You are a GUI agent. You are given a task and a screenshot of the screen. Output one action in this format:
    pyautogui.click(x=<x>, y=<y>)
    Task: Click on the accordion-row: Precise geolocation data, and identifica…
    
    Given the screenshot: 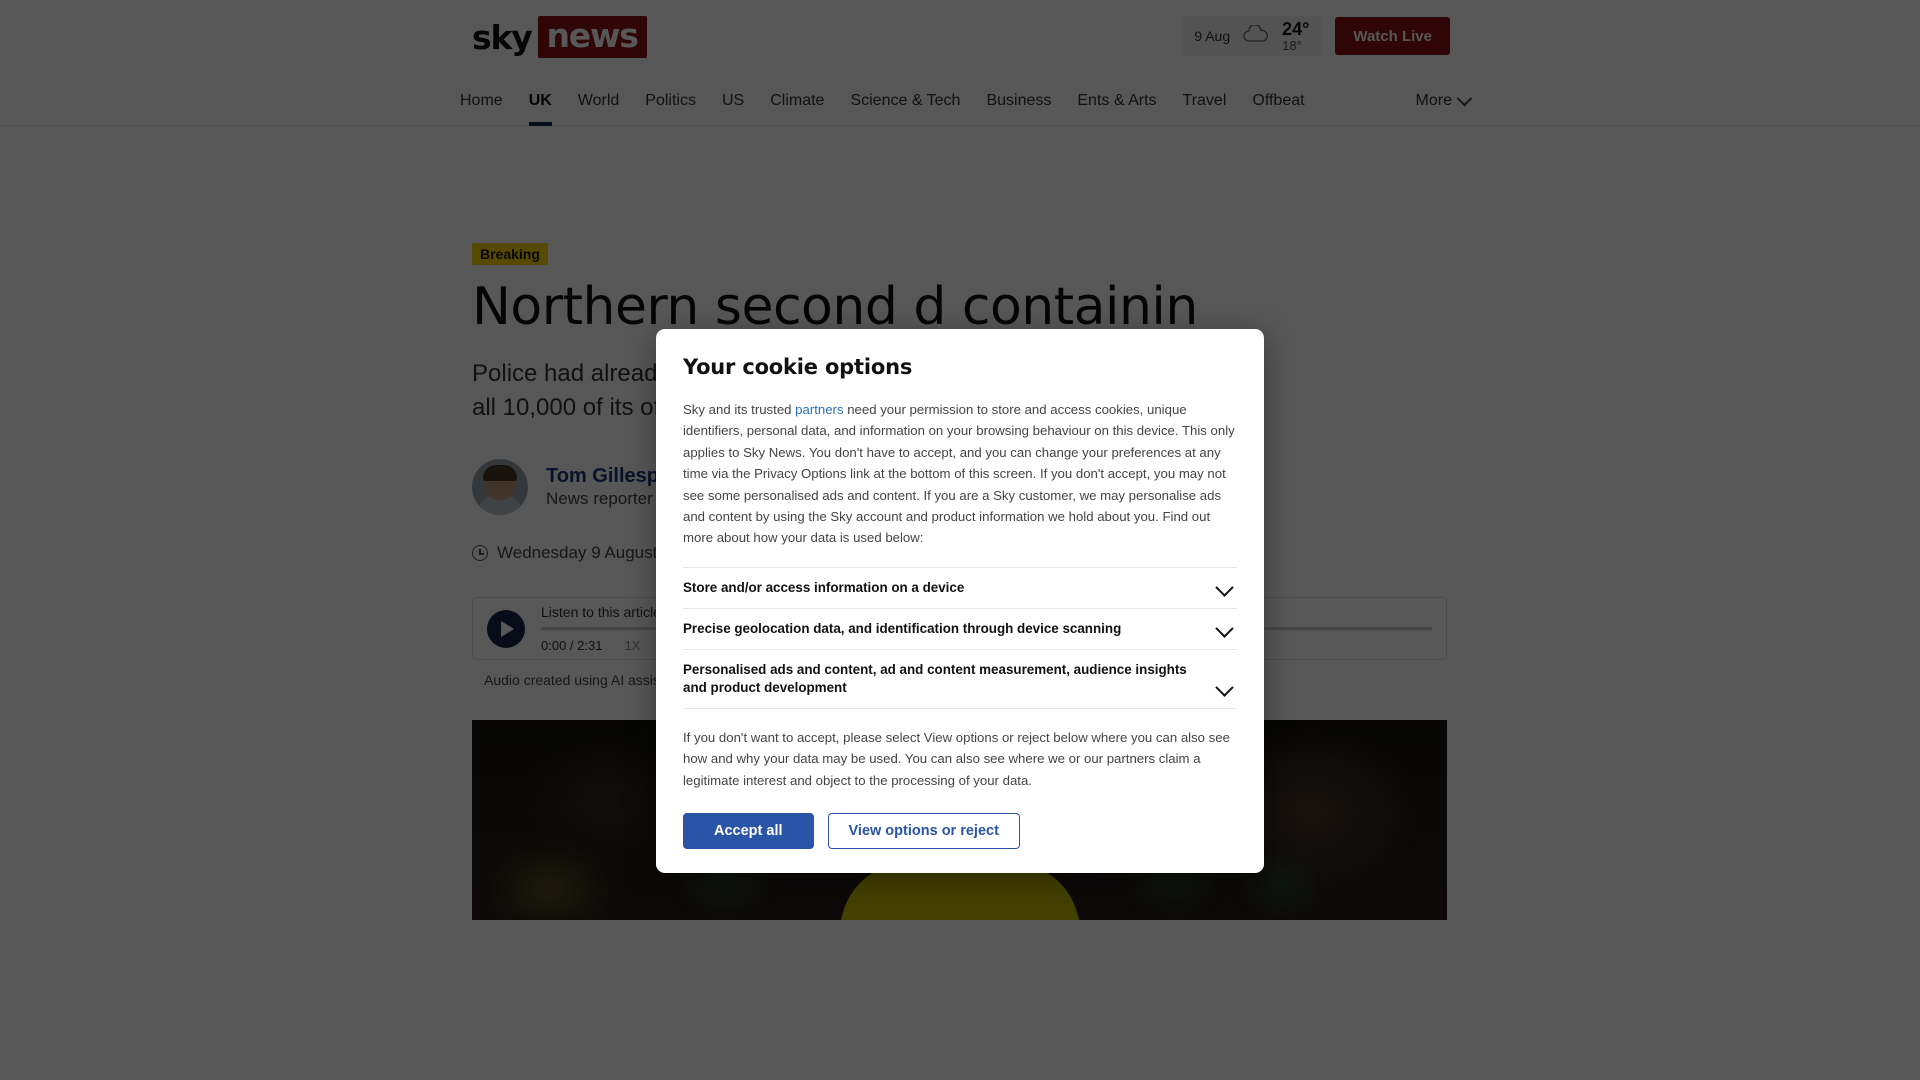 What is the action you would take?
    pyautogui.click(x=960, y=629)
    